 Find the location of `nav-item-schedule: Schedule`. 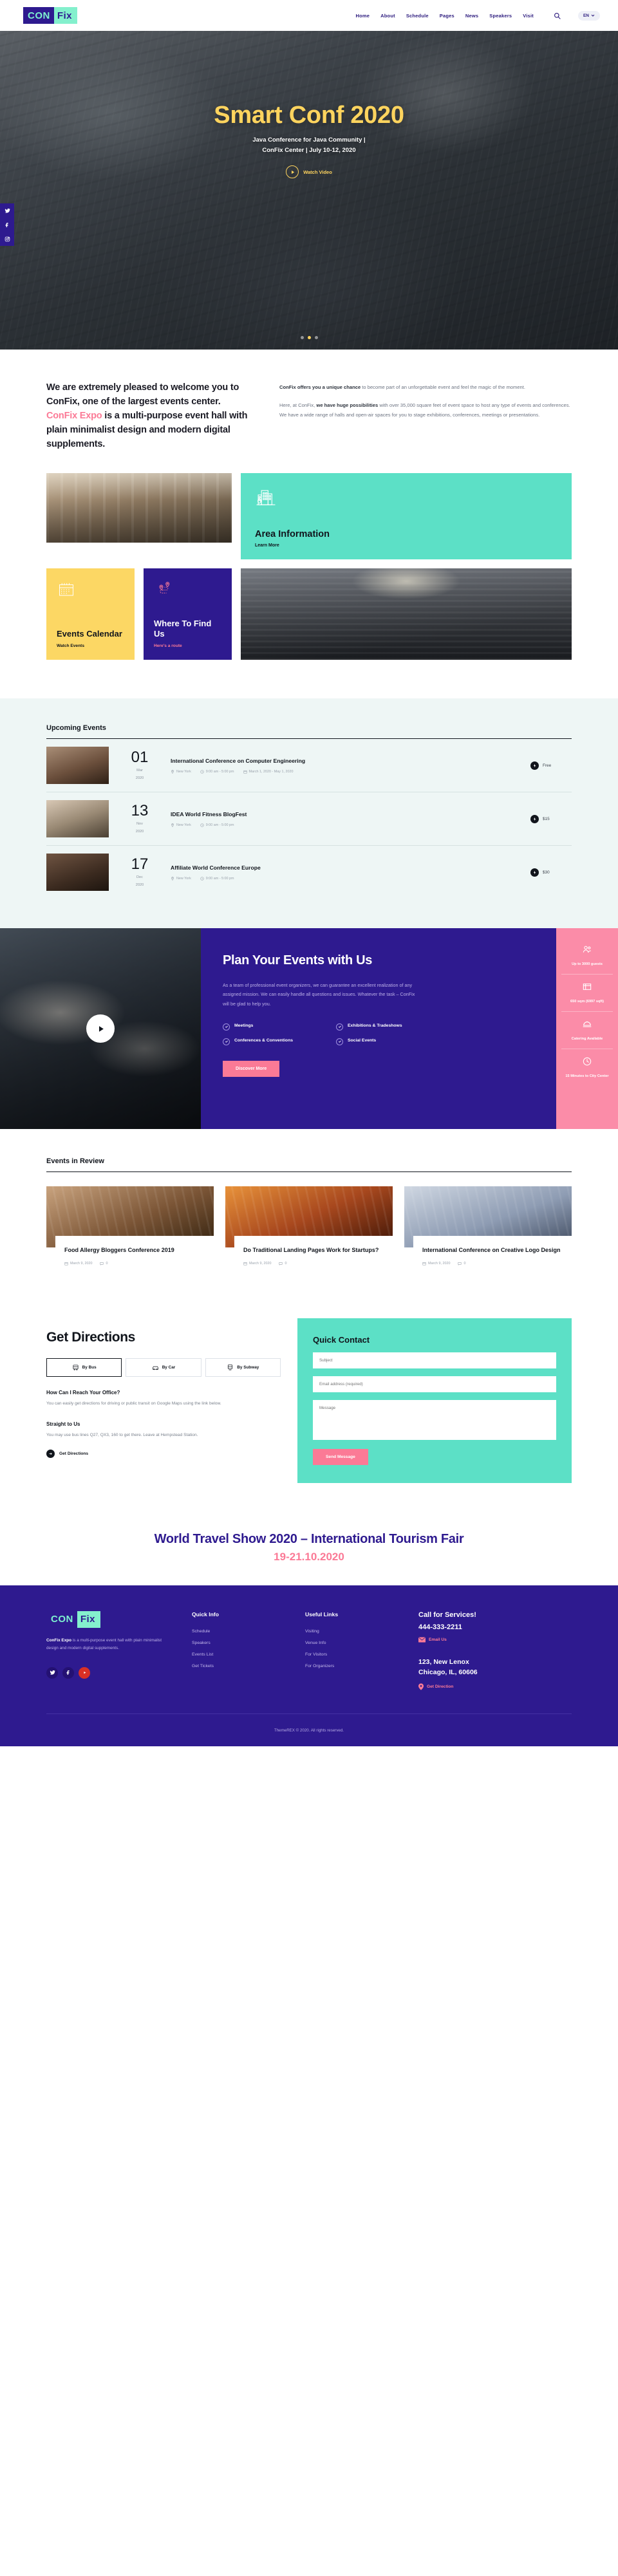

nav-item-schedule: Schedule is located at coordinates (418, 16).